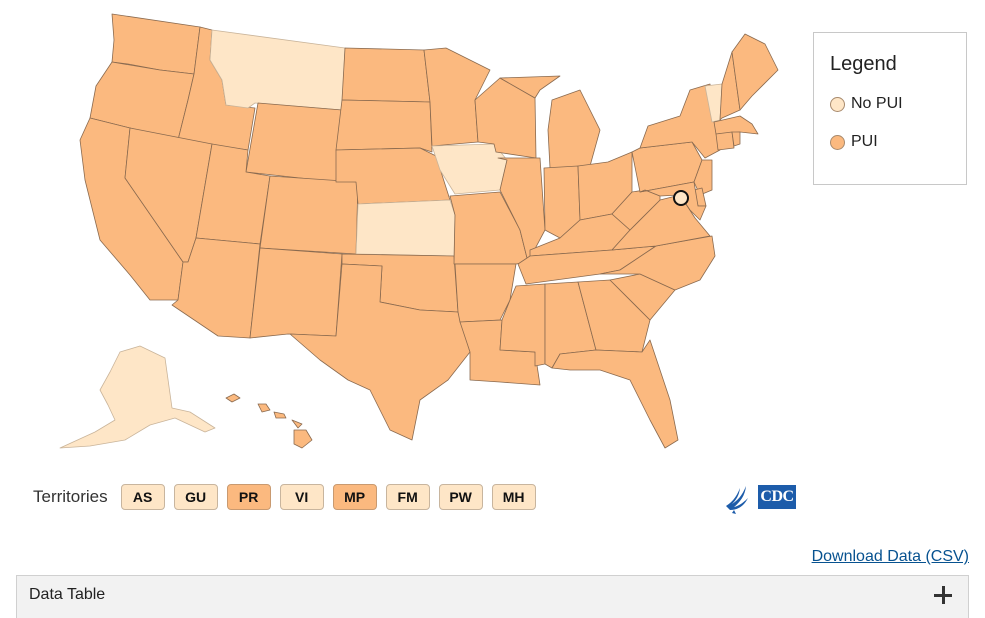 The image size is (985, 618). Describe the element at coordinates (863, 64) in the screenshot. I see `legend-title: Legend` at that location.